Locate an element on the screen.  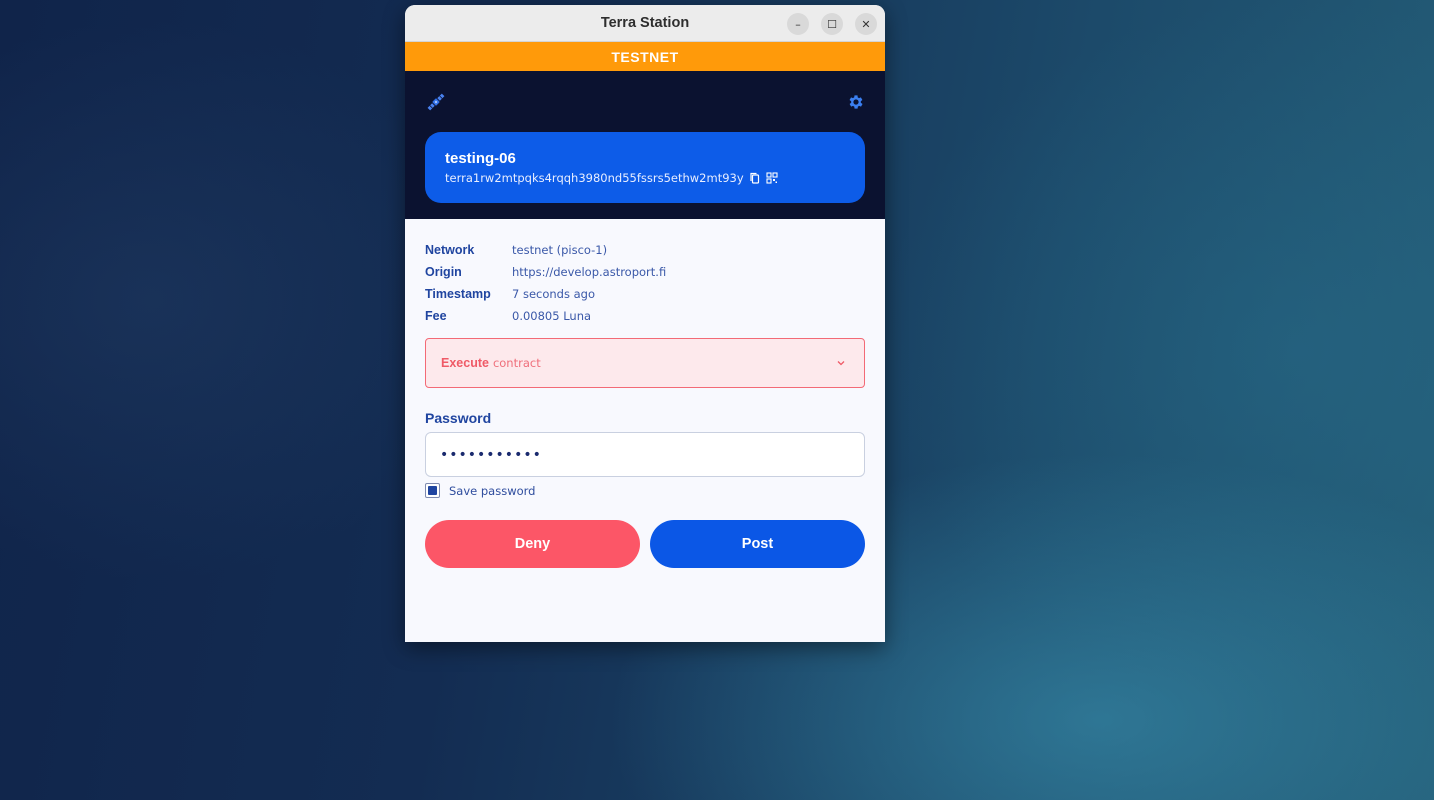
satellite-icon is located at coordinates (436, 102).